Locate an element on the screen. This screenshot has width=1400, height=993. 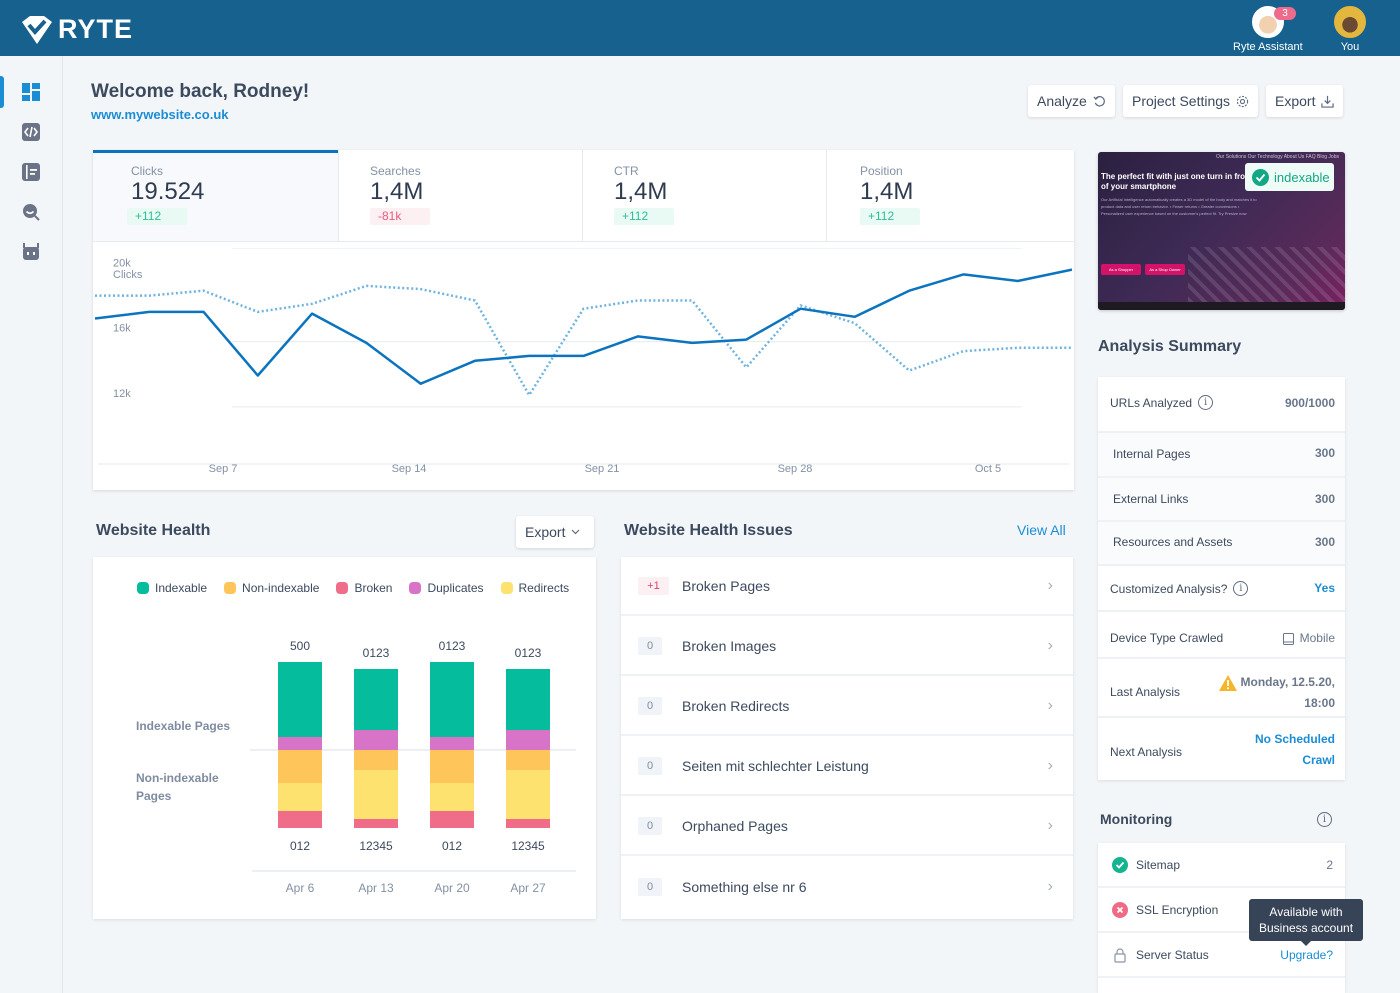
bar-bottom-label: 012 is located at coordinates (452, 846).